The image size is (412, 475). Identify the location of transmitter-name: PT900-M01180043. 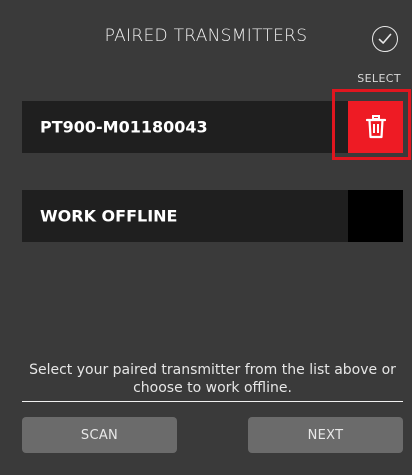
(124, 127).